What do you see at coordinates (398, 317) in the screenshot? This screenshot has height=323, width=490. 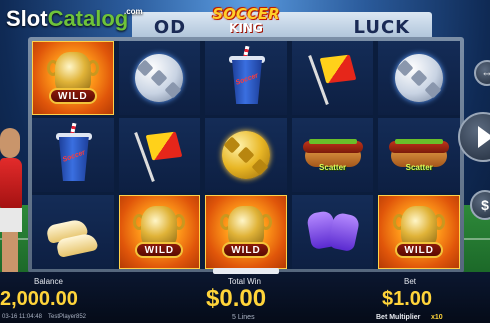 I see `bet-multiplier-label: Bet Multiplier` at bounding box center [398, 317].